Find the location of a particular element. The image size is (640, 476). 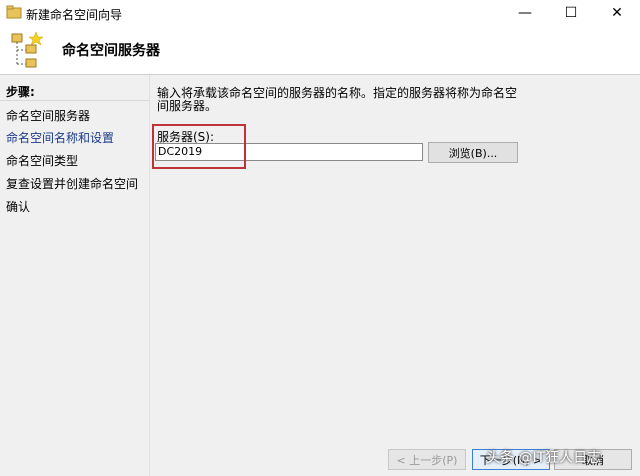

folder-icon is located at coordinates (14, 12).